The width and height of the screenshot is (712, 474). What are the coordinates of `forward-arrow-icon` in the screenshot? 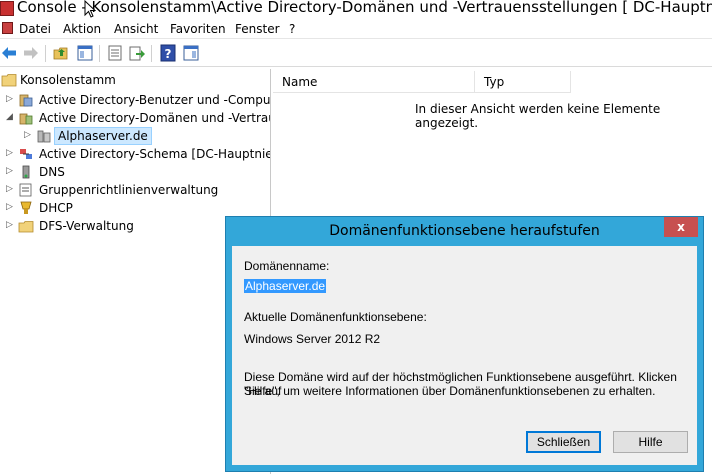 It's located at (31, 53).